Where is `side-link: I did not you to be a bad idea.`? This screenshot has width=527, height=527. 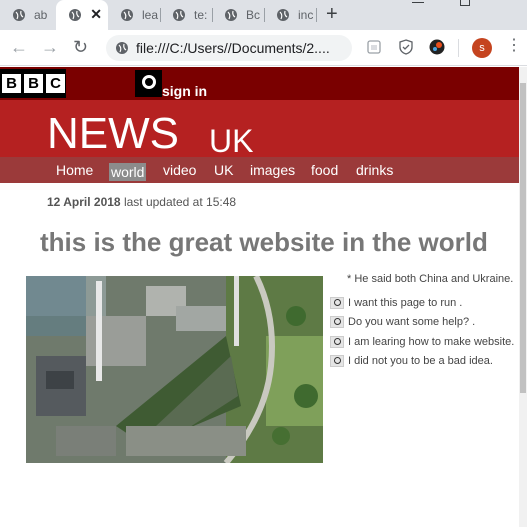
side-link: I did not you to be a bad idea. is located at coordinates (420, 361).